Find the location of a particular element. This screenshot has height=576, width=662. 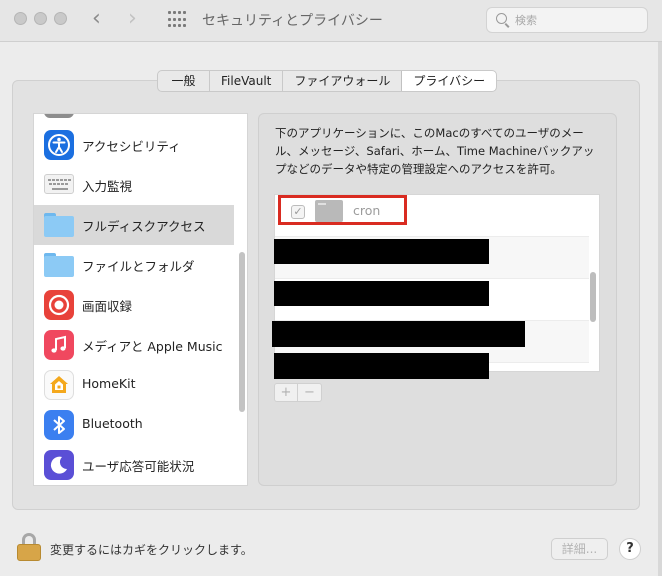

sidebar-item-accessibility: アクセシビリティ is located at coordinates (134, 145).